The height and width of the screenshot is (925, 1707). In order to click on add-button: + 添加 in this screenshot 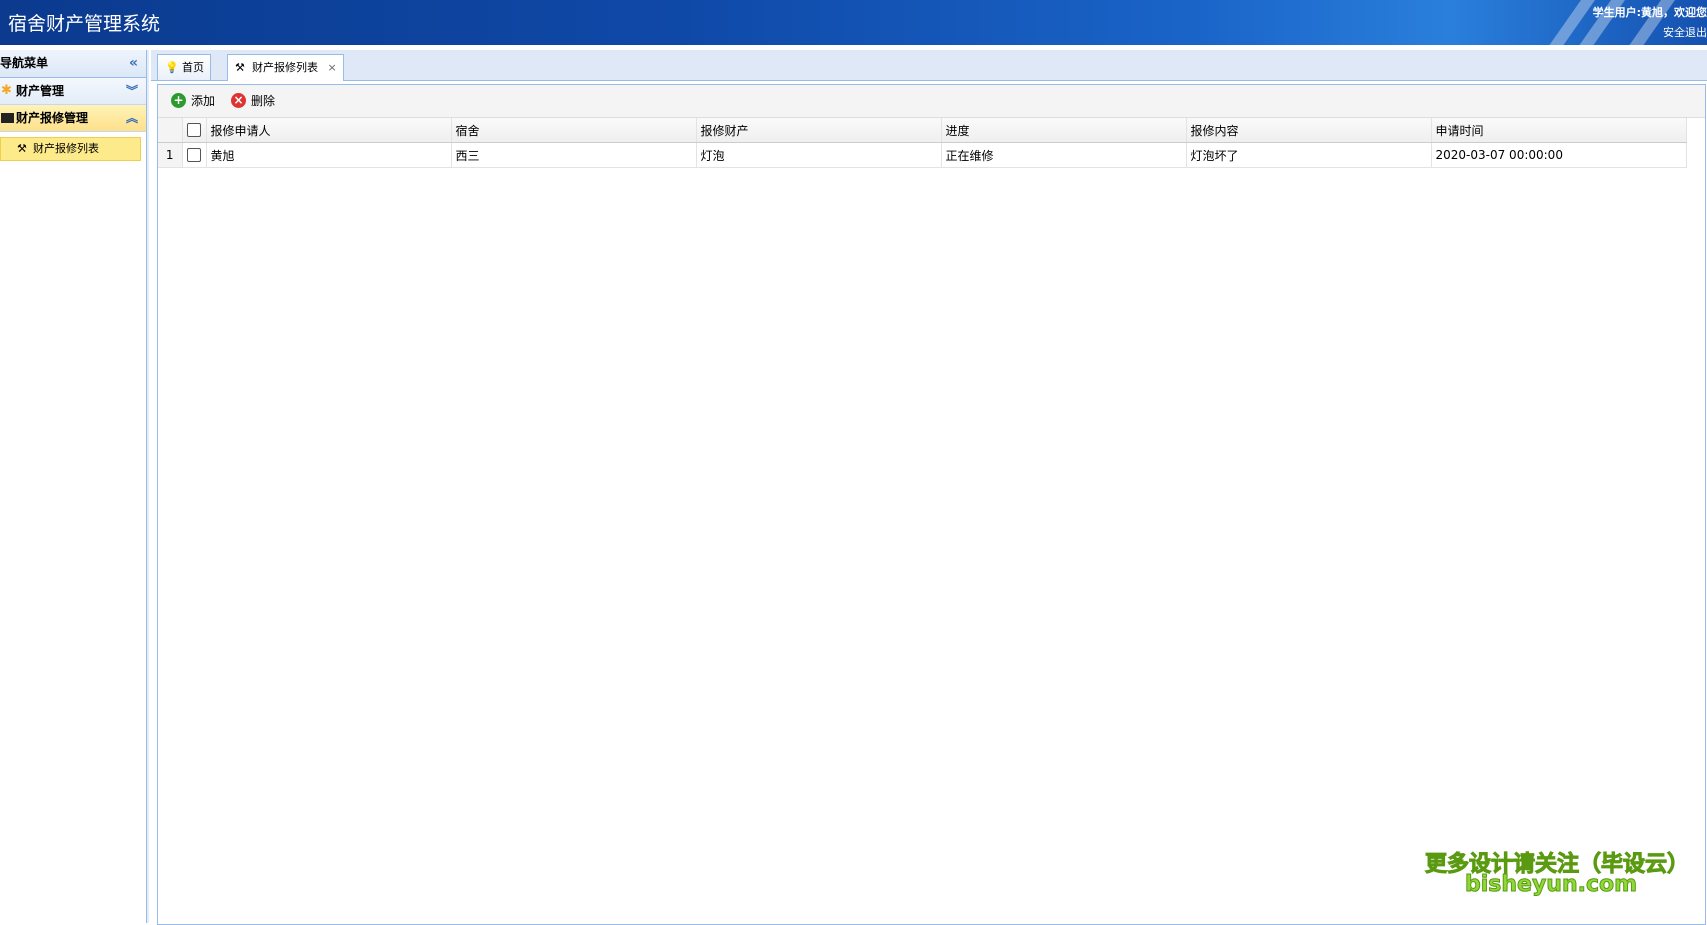, I will do `click(193, 101)`.